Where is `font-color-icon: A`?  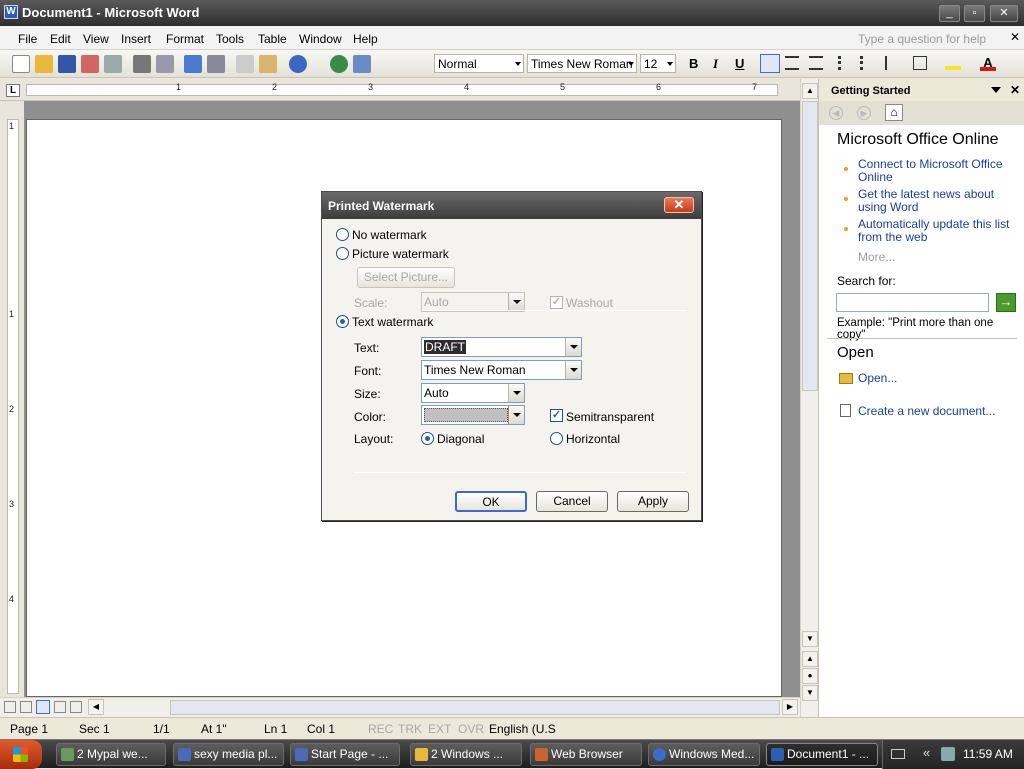
font-color-icon: A is located at coordinates (988, 63).